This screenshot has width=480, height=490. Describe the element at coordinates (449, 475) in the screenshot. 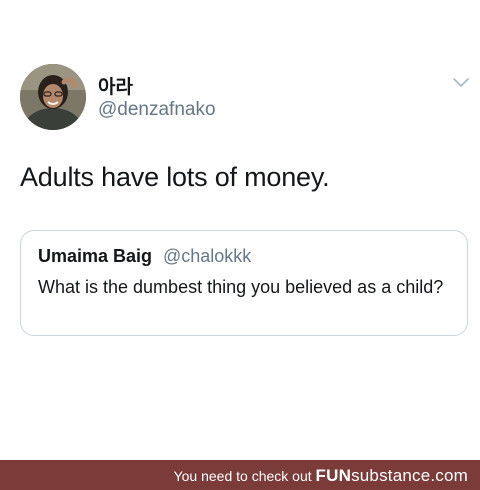

I see `watermark-brand-tld: .com` at that location.